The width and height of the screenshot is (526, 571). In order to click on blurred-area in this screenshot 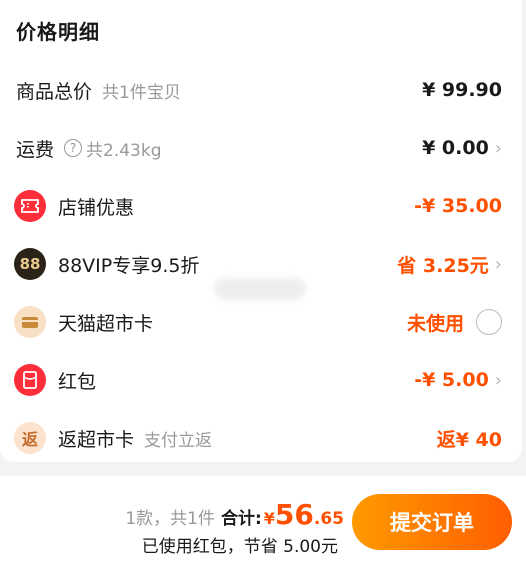, I will do `click(260, 289)`.